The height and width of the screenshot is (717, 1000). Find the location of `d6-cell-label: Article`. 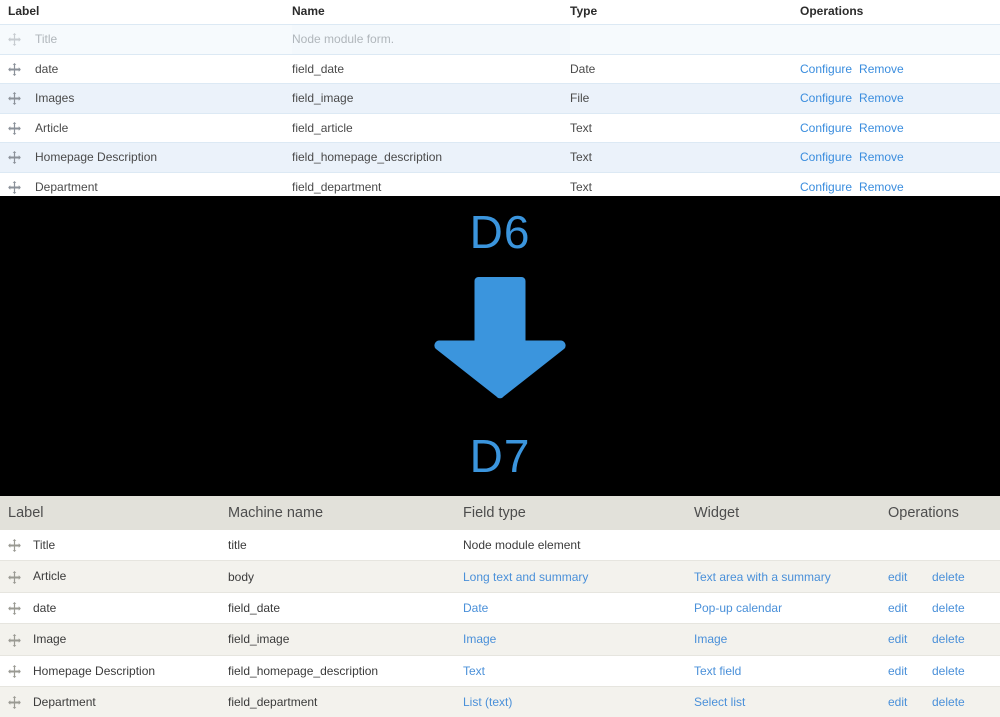

d6-cell-label: Article is located at coordinates (146, 127).